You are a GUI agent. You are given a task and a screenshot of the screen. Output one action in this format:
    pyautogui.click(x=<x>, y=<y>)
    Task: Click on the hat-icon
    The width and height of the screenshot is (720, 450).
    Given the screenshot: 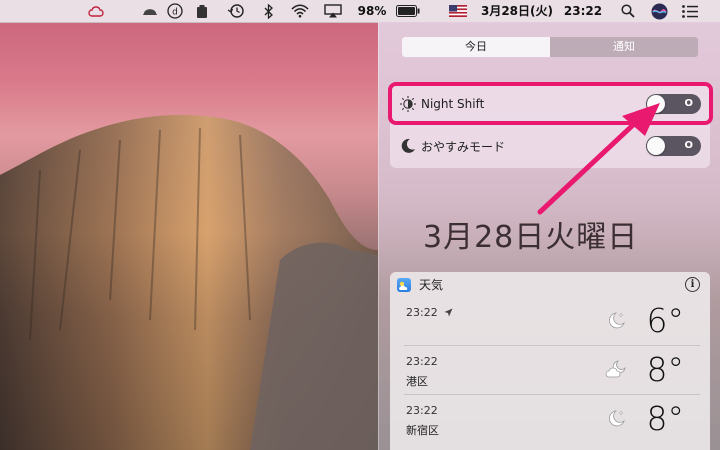 What is the action you would take?
    pyautogui.click(x=150, y=11)
    